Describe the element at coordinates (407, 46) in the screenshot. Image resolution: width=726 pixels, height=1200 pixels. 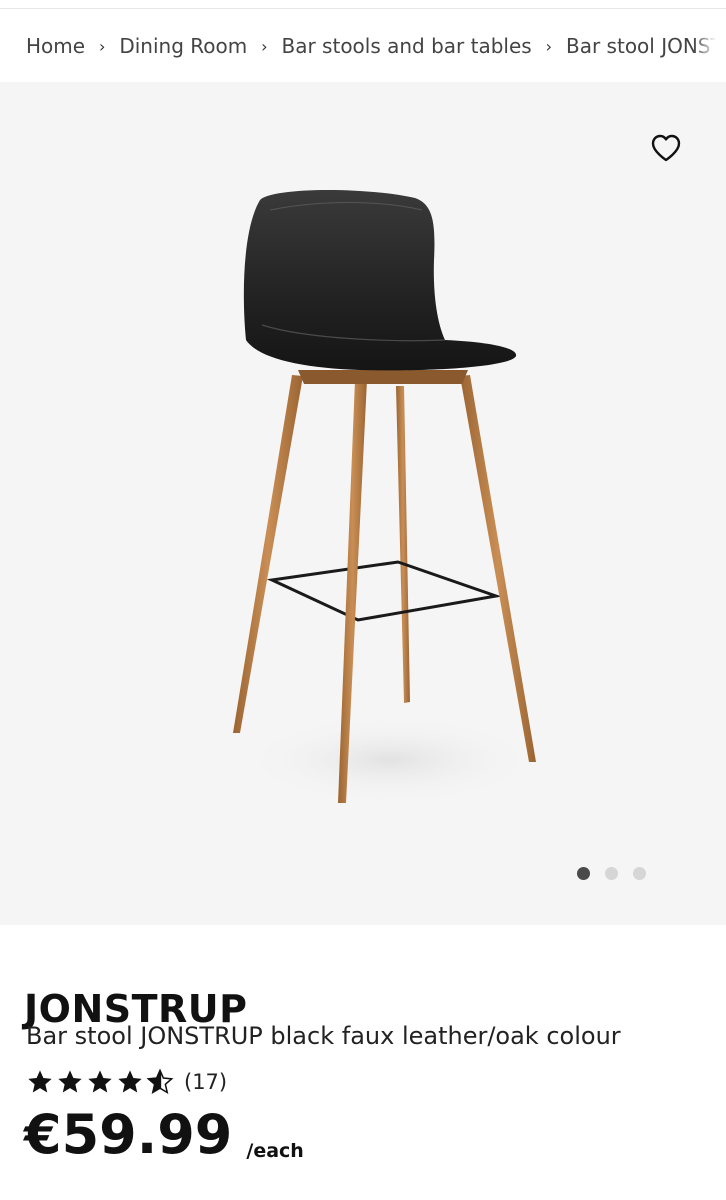
I see `breadcrumb-bar-stools: Bar stools and bar tables` at that location.